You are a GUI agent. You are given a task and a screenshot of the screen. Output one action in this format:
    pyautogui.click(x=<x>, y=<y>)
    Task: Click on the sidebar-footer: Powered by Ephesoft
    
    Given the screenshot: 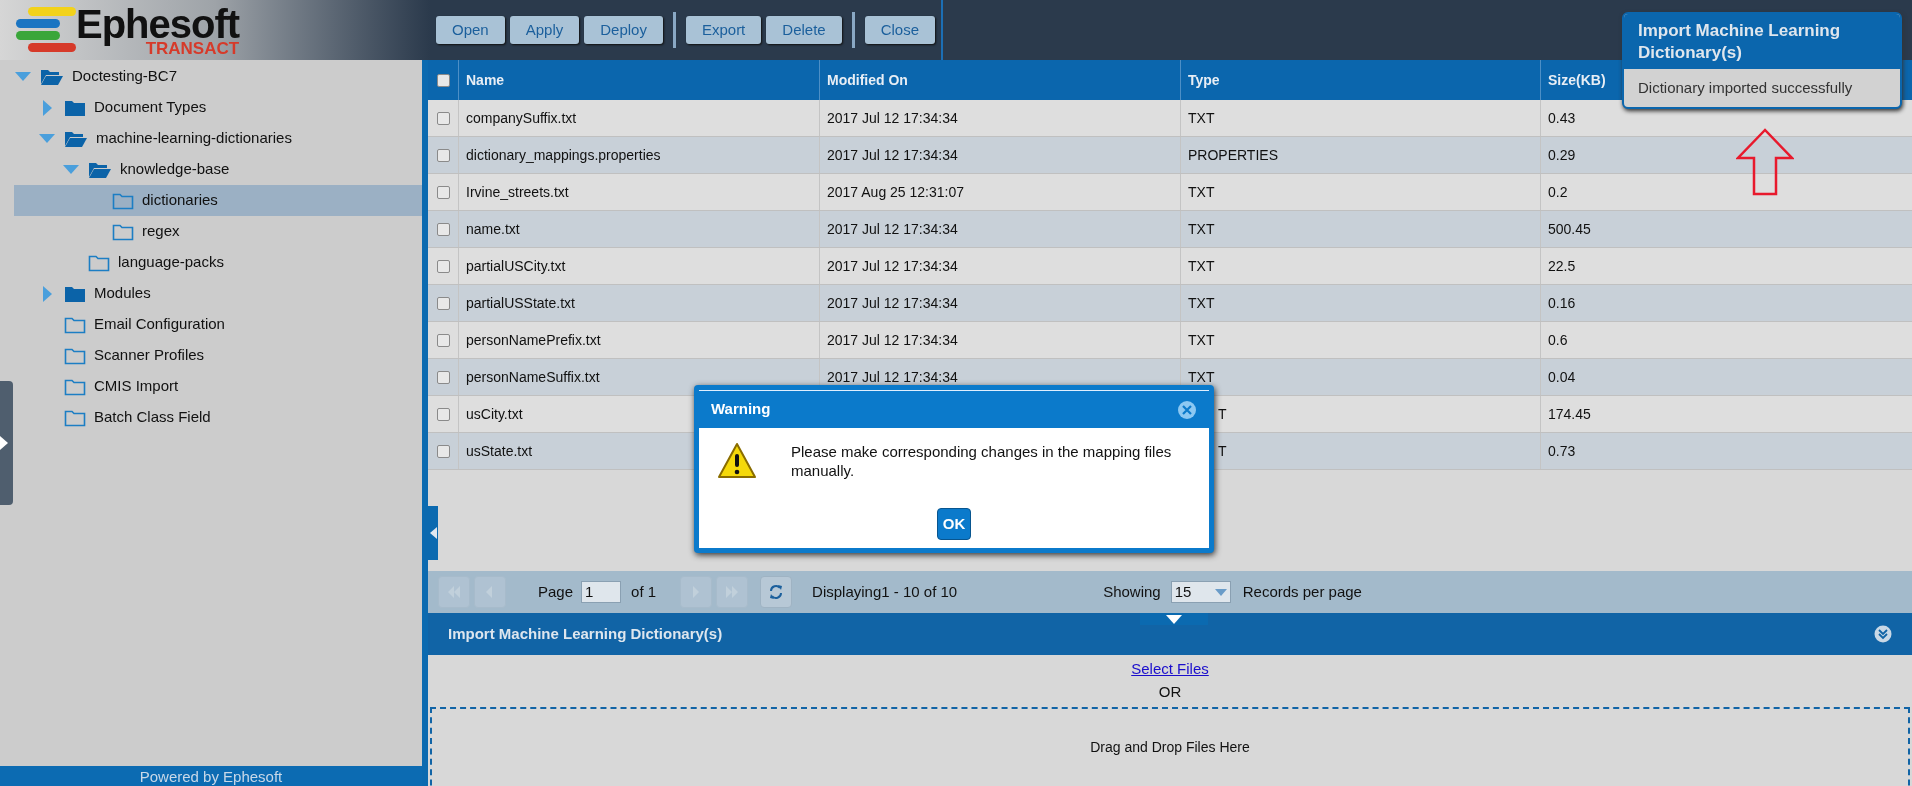 What is the action you would take?
    pyautogui.click(x=211, y=776)
    